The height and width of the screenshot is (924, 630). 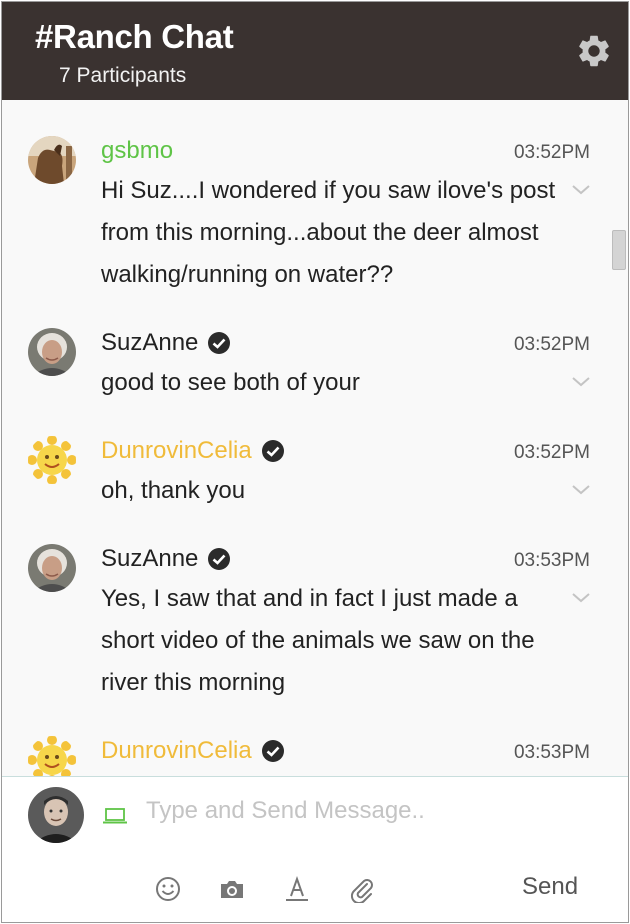 What do you see at coordinates (550, 887) in the screenshot?
I see `send-button: Send` at bounding box center [550, 887].